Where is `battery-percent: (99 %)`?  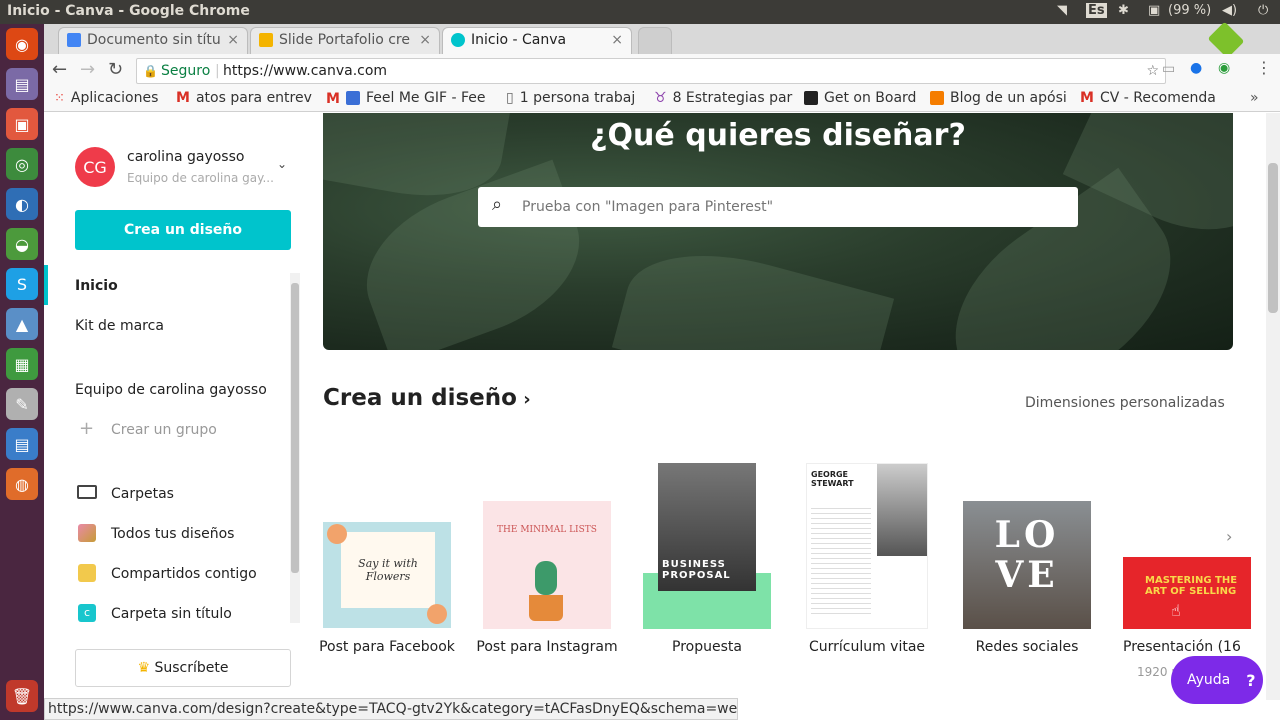 battery-percent: (99 %) is located at coordinates (1190, 10).